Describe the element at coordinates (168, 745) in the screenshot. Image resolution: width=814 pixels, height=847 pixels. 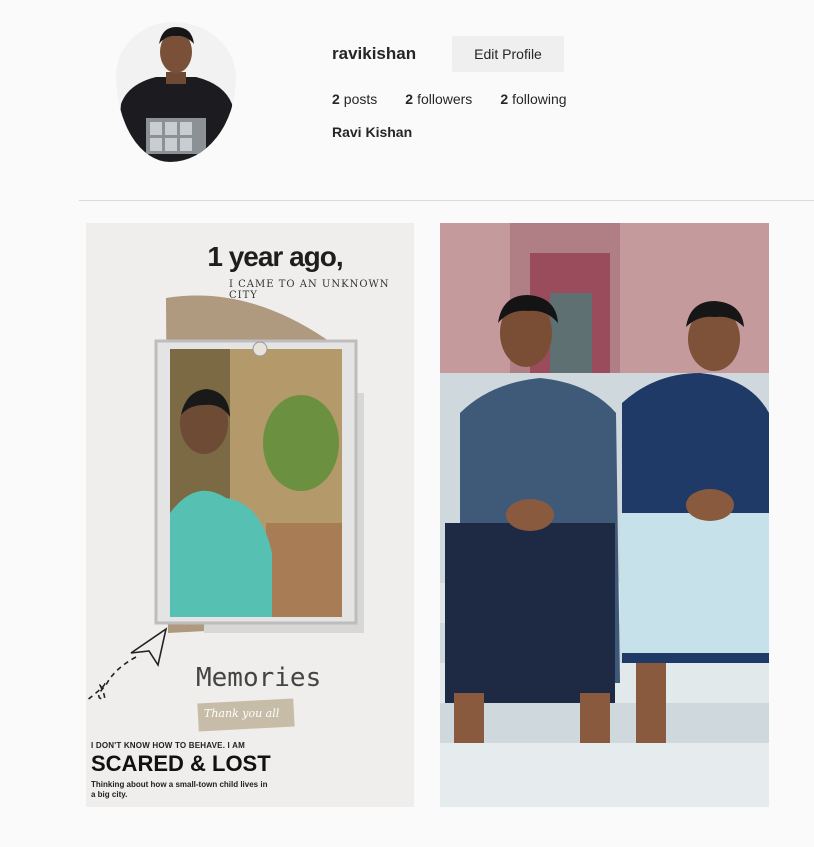
I see `post-small-text: I DON'T KNOW HOW TO BEHAVE. I AM` at that location.